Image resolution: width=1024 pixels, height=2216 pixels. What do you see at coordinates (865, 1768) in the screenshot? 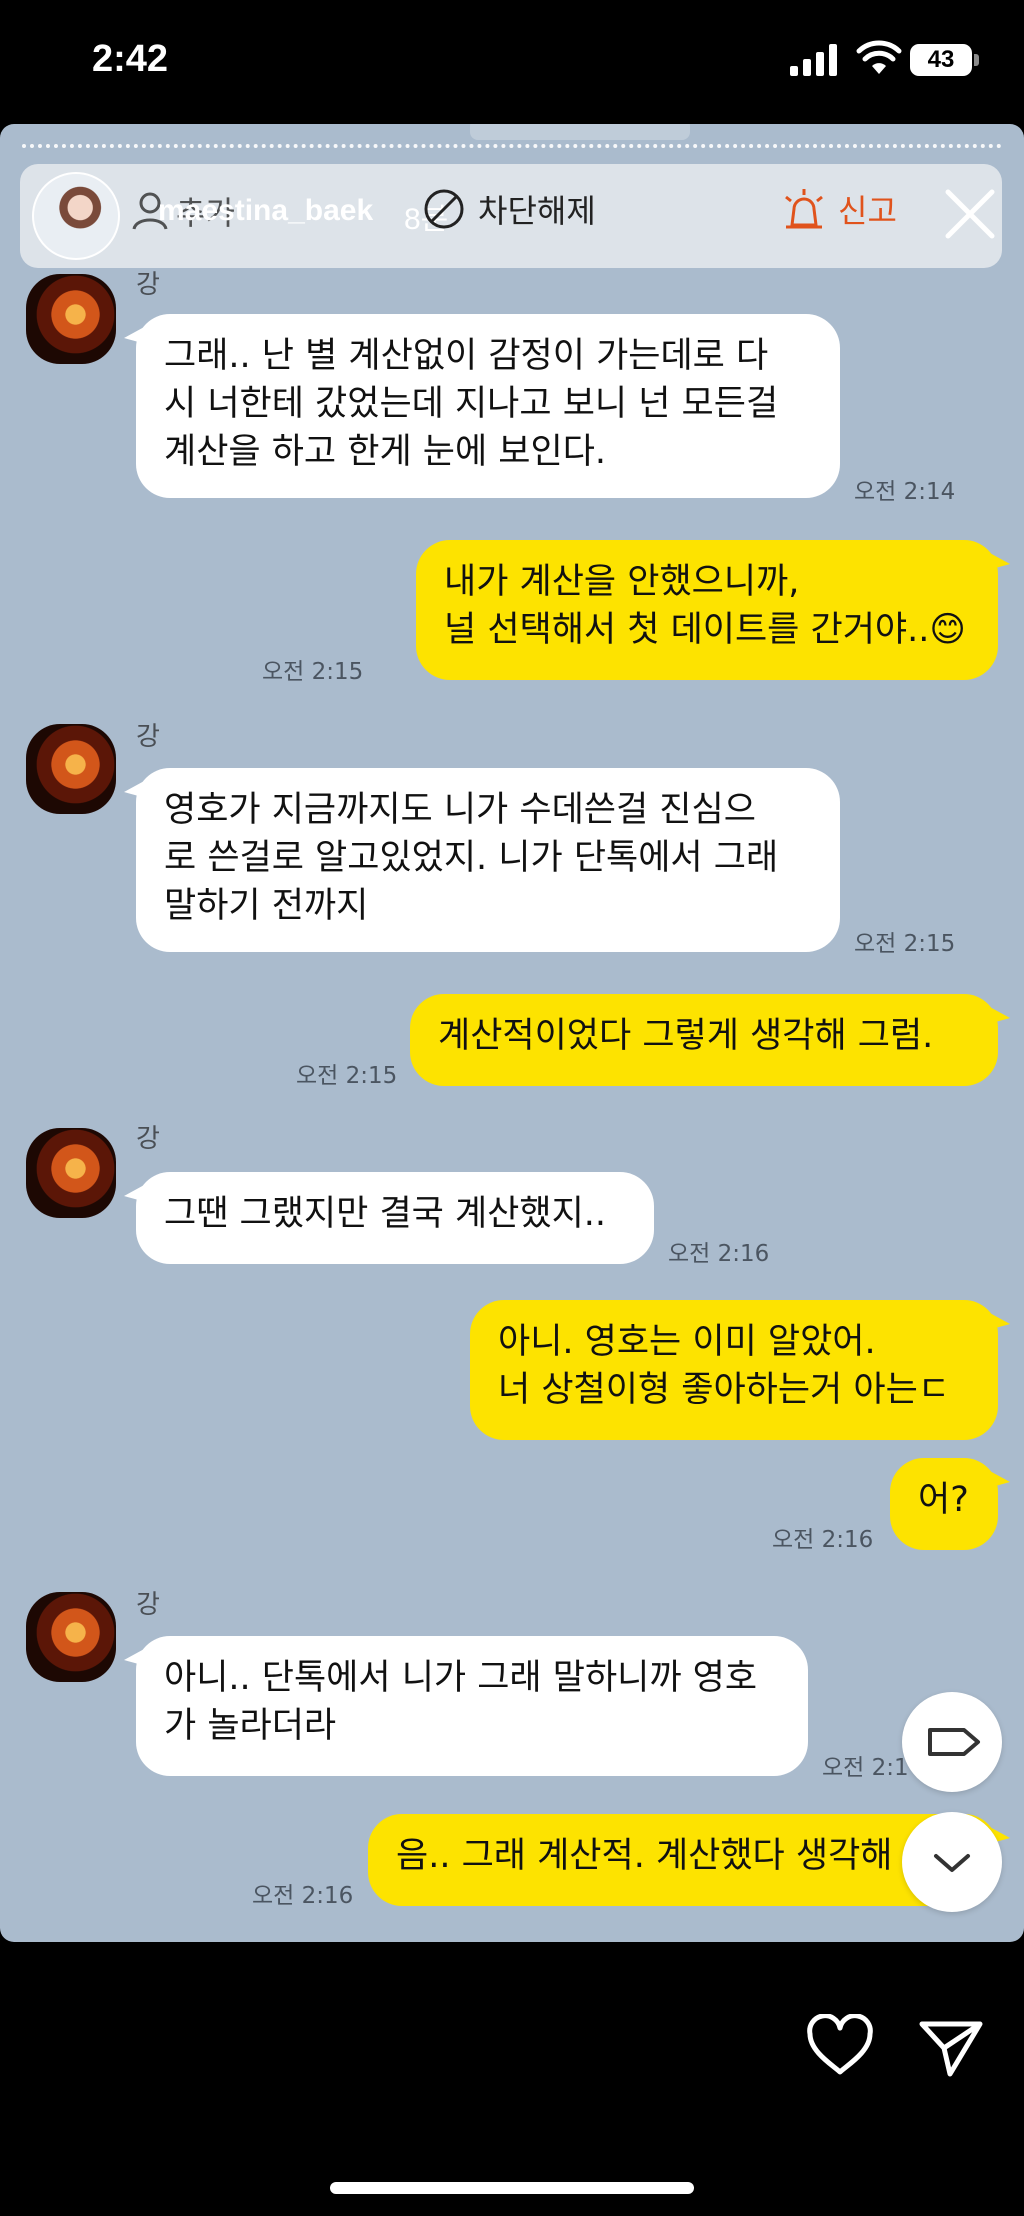
I see `message-timestamp: 오전 2:1` at bounding box center [865, 1768].